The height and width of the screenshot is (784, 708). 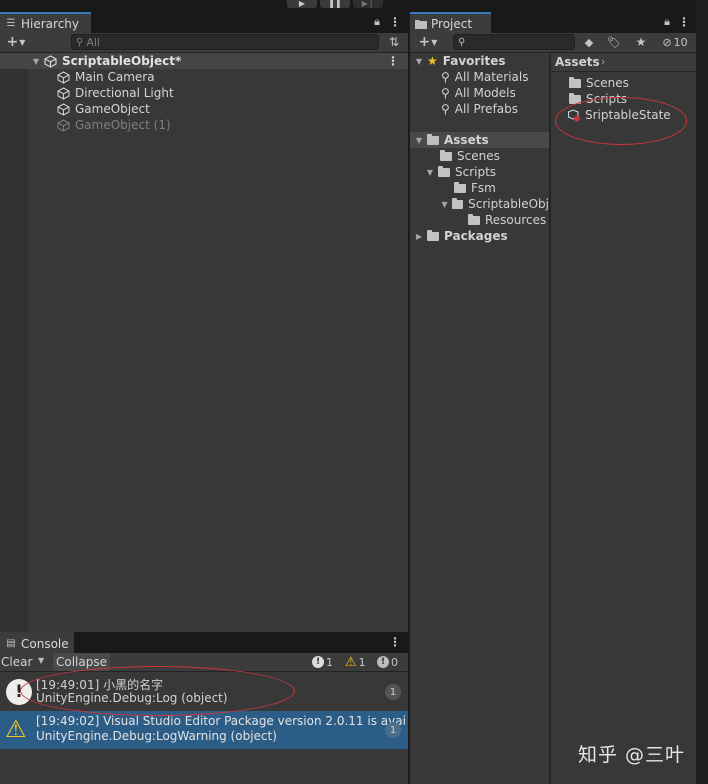 I want to click on project-tab-label: Project, so click(x=452, y=23).